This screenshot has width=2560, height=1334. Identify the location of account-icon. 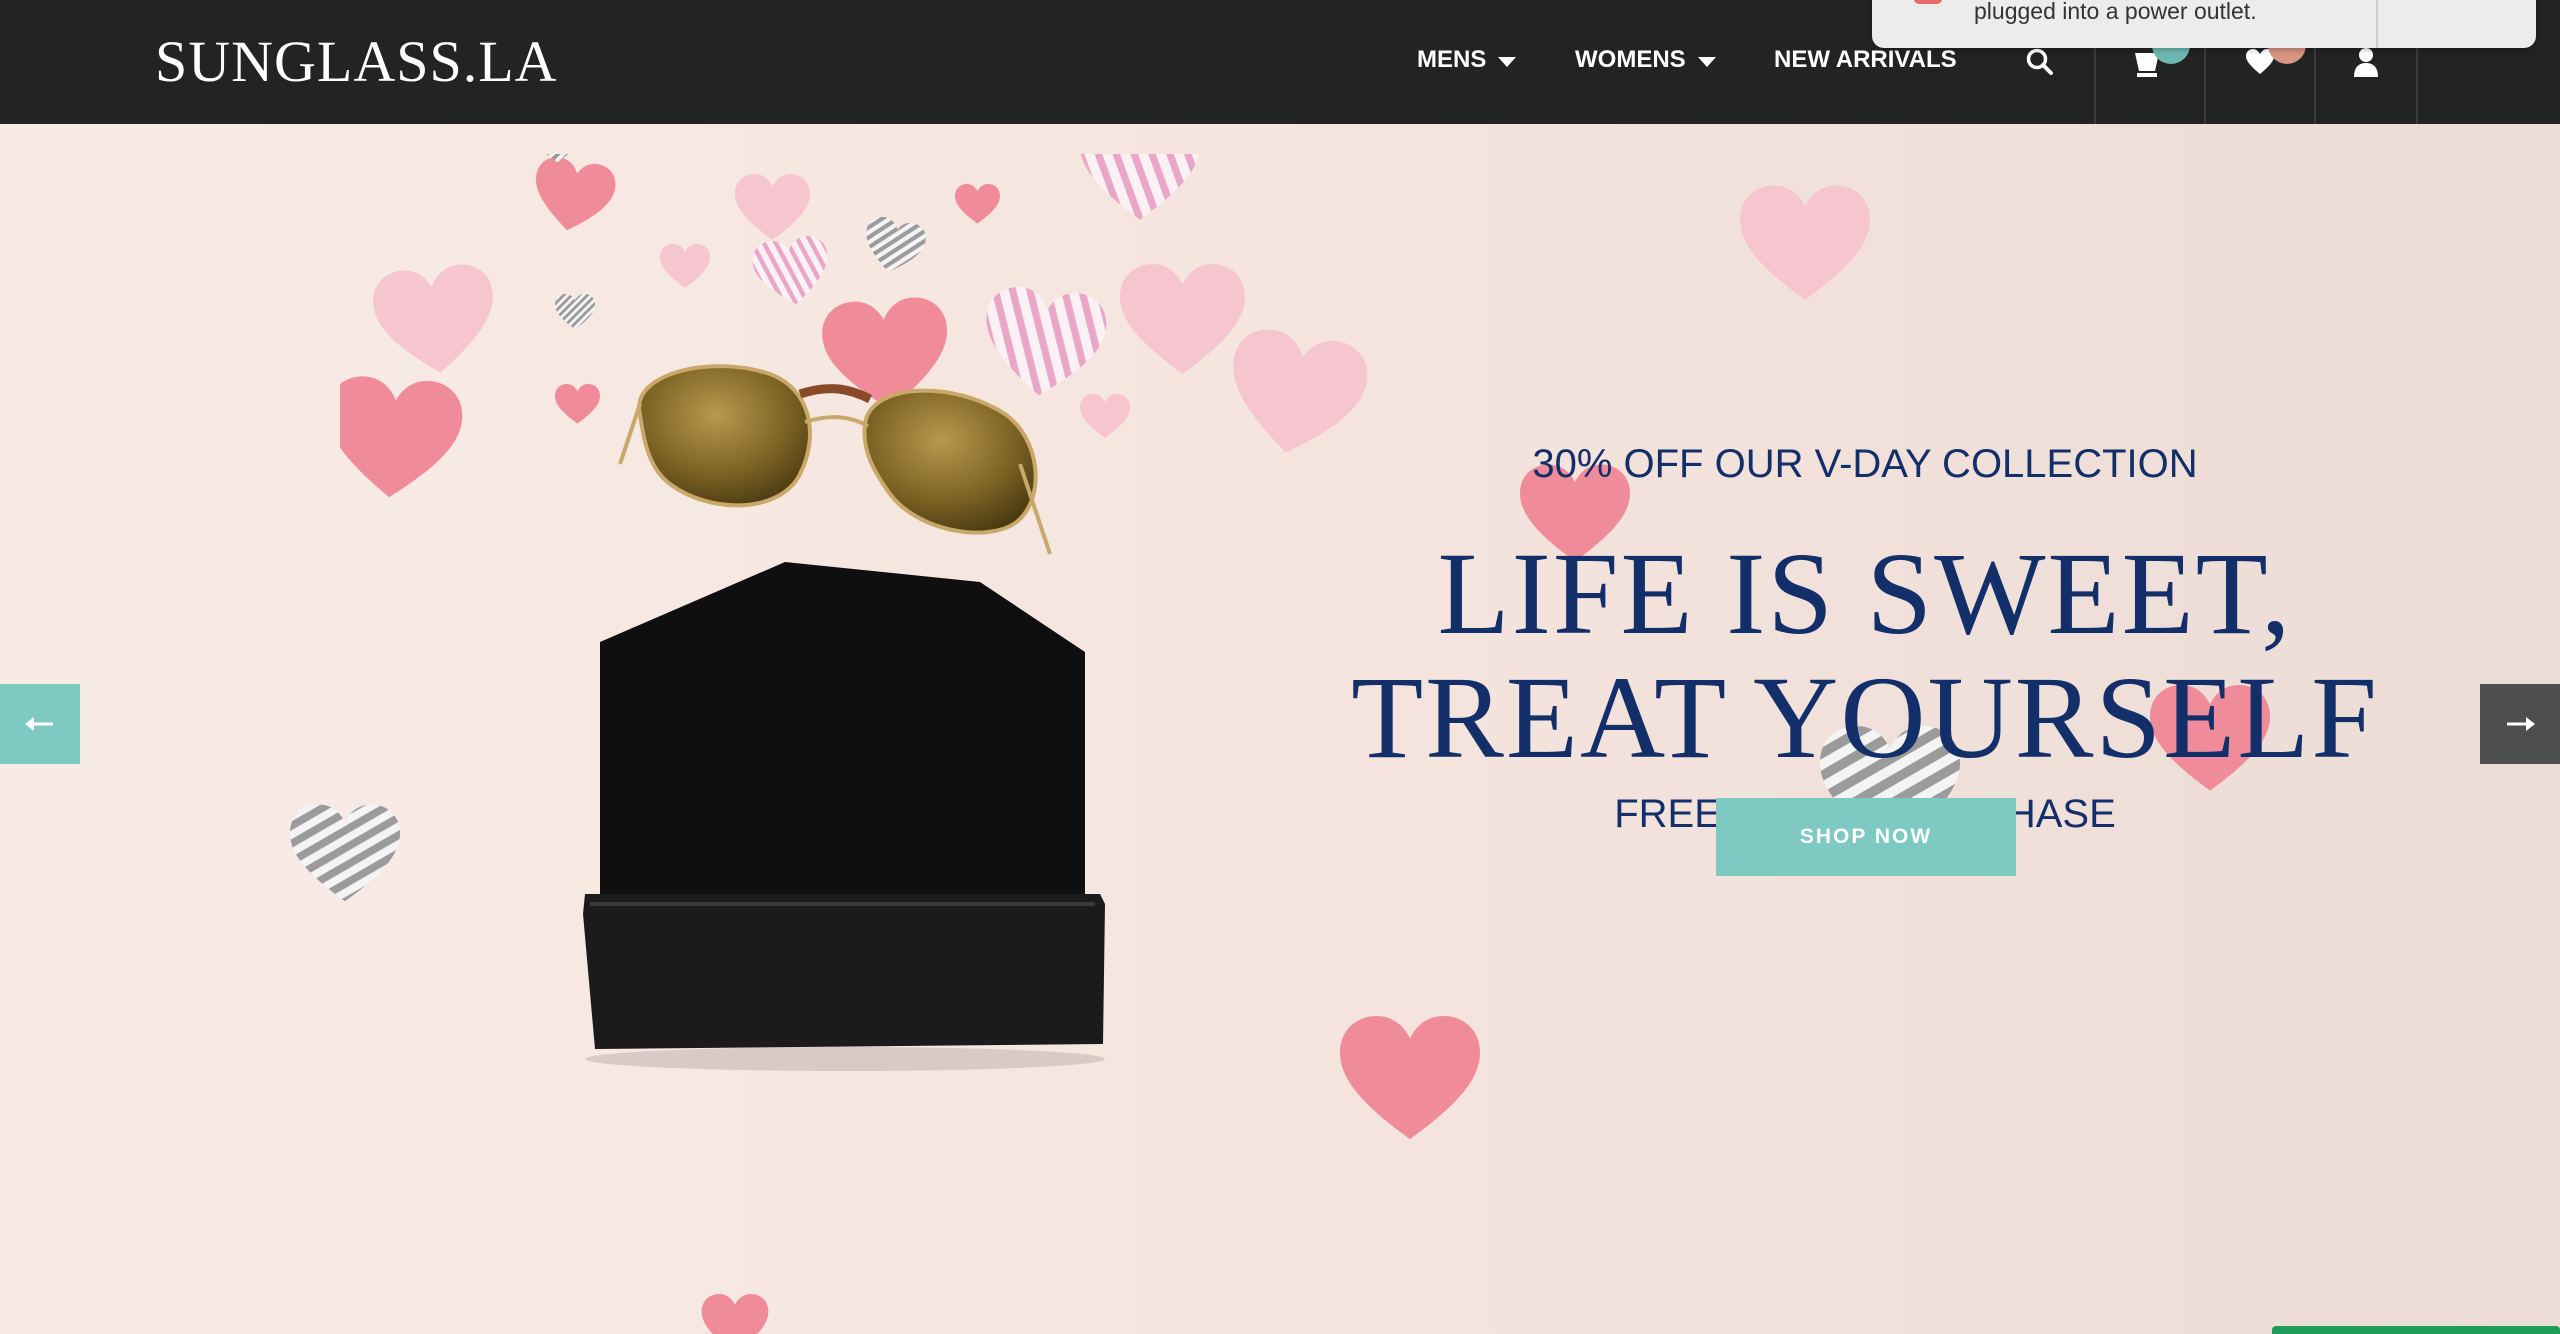
(2366, 62).